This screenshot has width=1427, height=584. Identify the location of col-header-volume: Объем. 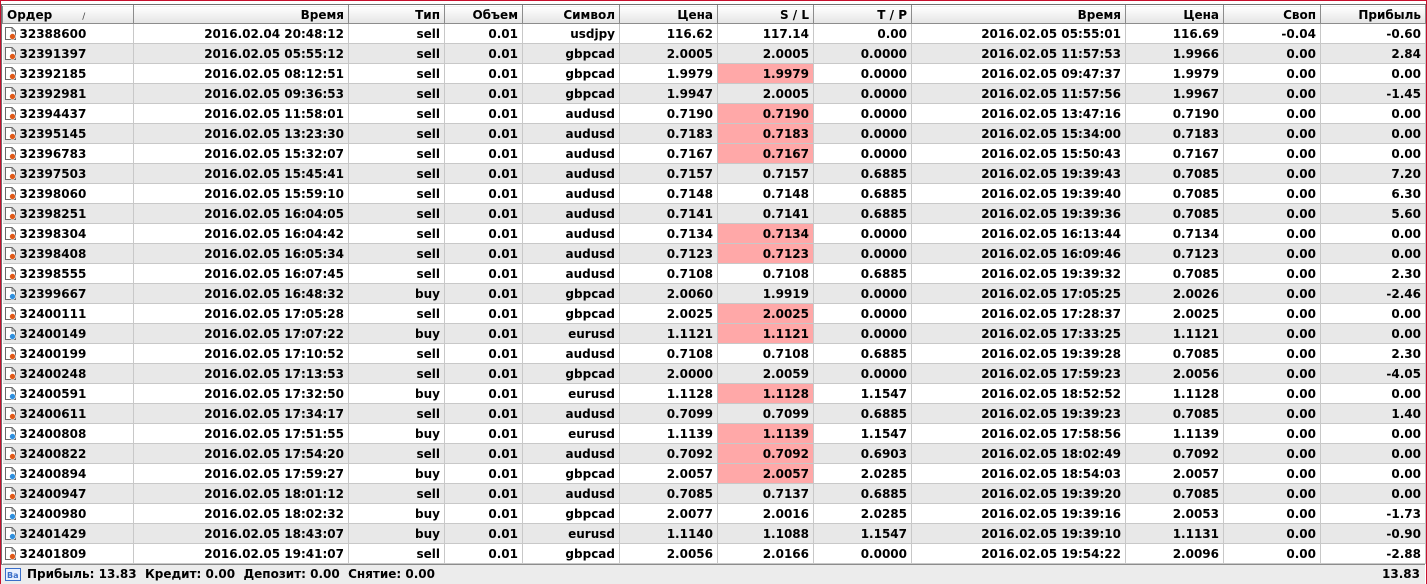
(483, 14).